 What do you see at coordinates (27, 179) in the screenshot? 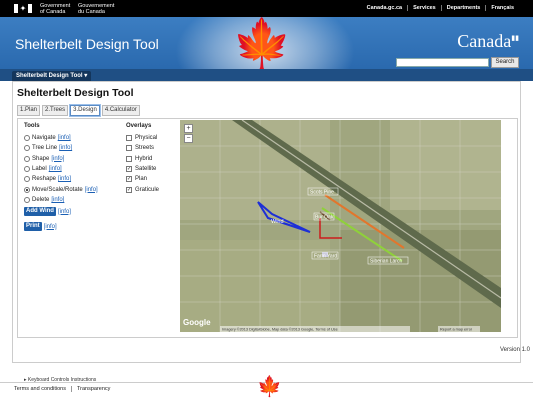
I see `radio-reshape` at bounding box center [27, 179].